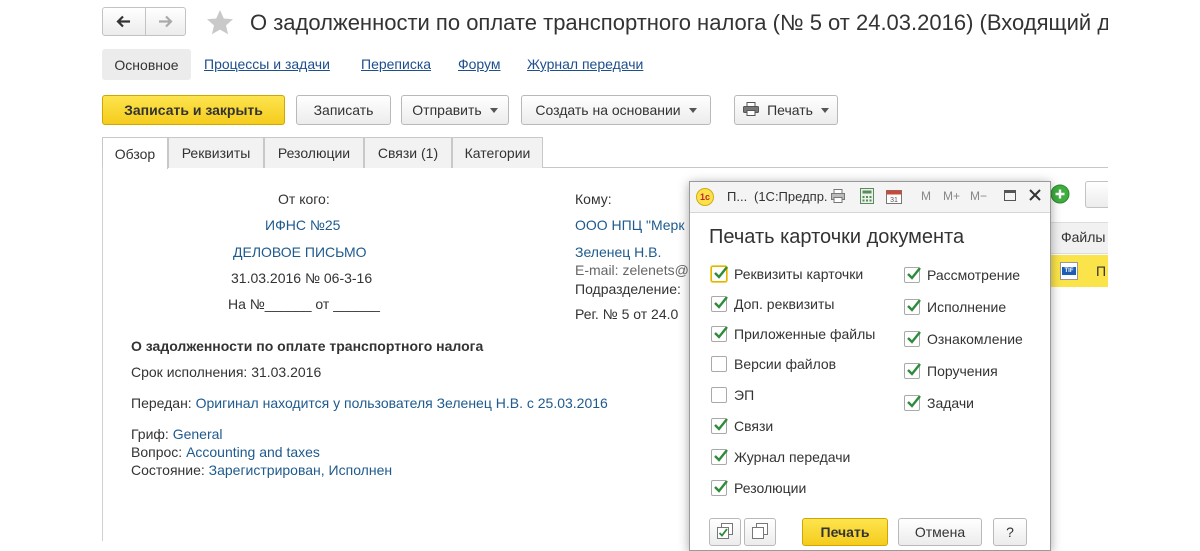 Image resolution: width=1200 pixels, height=551 pixels. What do you see at coordinates (314, 152) in the screenshot?
I see `tab-resolutions: Резолюции` at bounding box center [314, 152].